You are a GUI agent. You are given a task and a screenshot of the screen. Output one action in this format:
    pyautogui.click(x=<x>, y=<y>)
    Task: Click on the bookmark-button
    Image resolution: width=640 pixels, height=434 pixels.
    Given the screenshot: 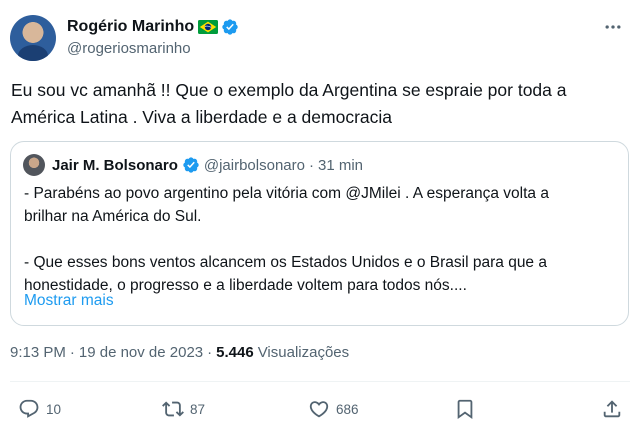 What is the action you would take?
    pyautogui.click(x=465, y=409)
    